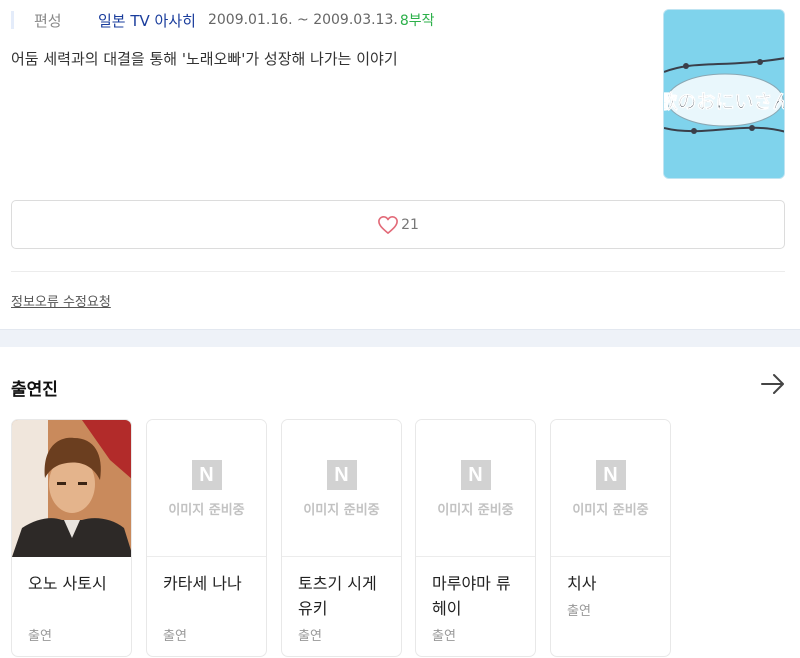 The width and height of the screenshot is (800, 658). Describe the element at coordinates (67, 583) in the screenshot. I see `cast-name: 오노 사토시` at that location.